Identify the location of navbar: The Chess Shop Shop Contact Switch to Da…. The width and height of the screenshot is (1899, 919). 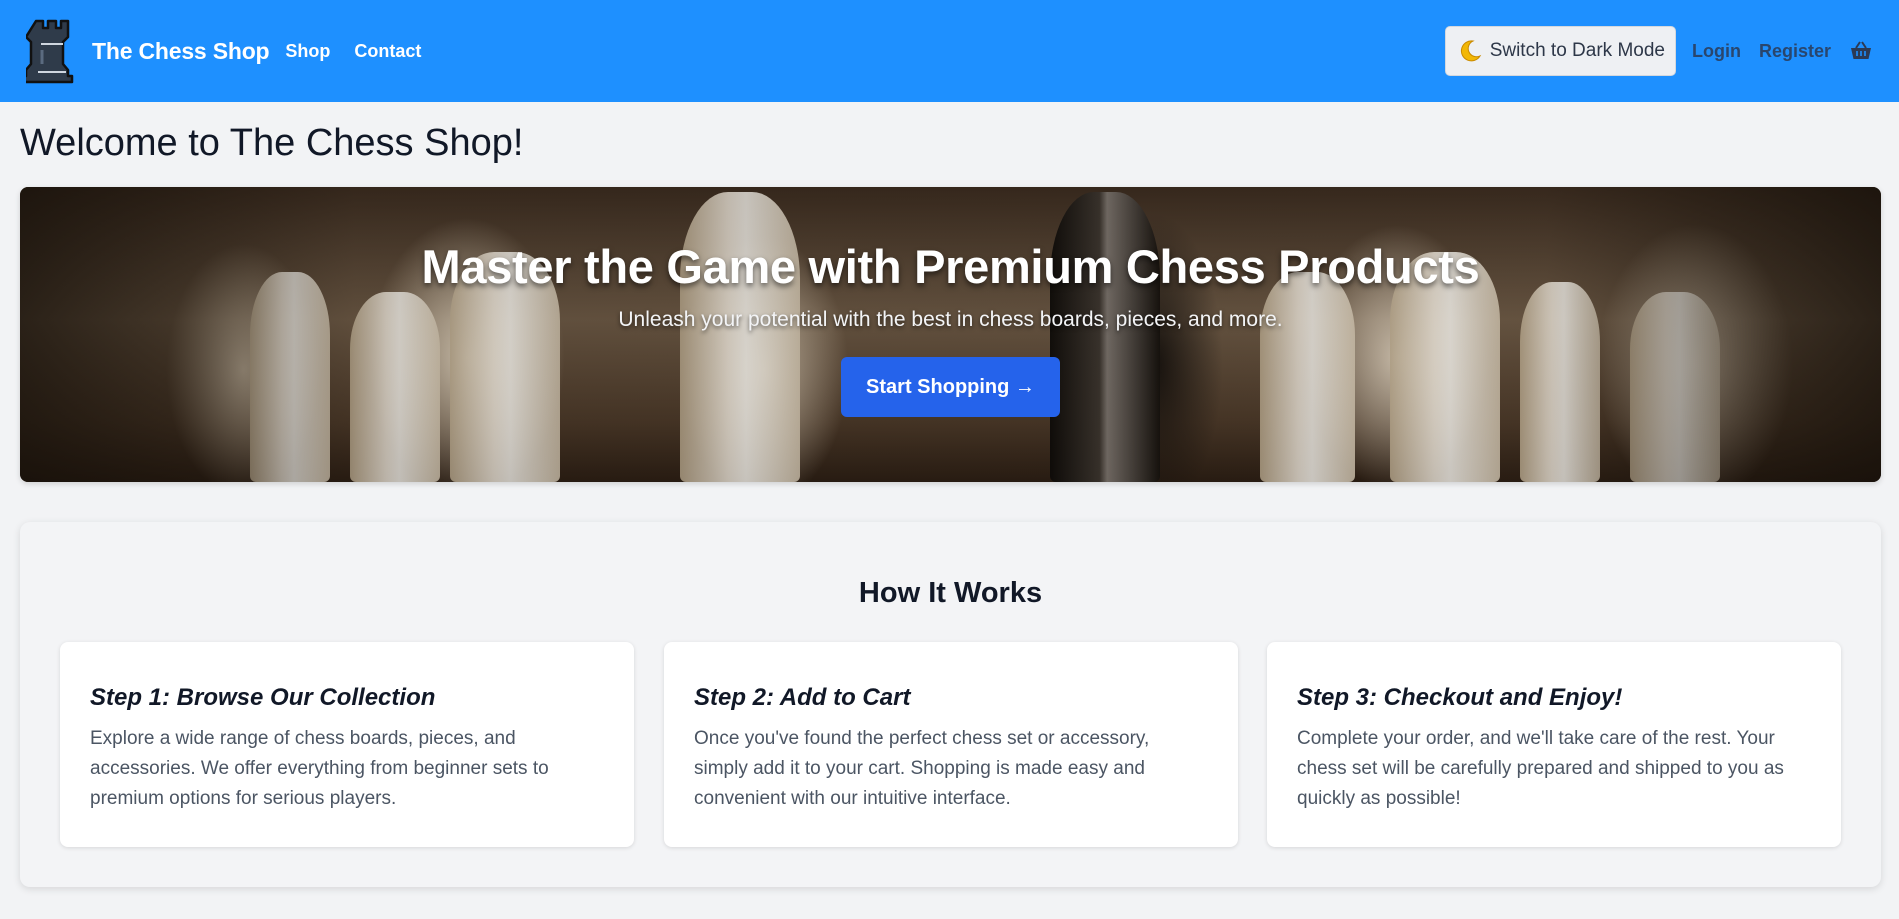
(949, 51).